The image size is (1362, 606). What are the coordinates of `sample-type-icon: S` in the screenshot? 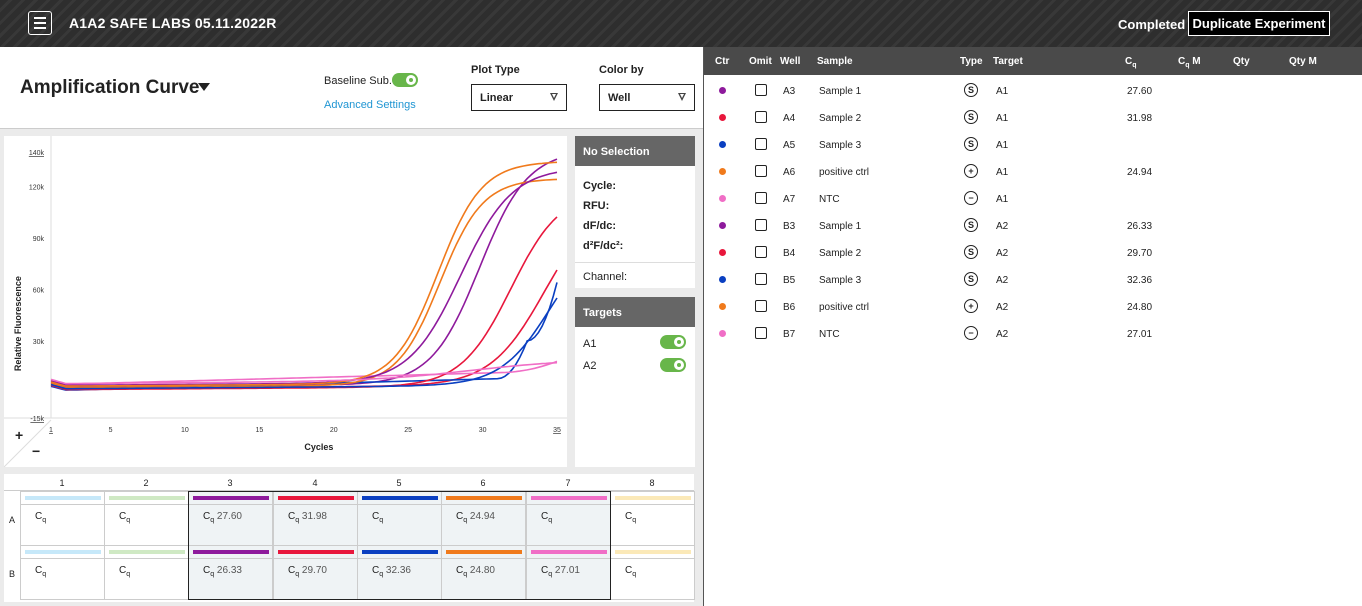 It's located at (971, 252).